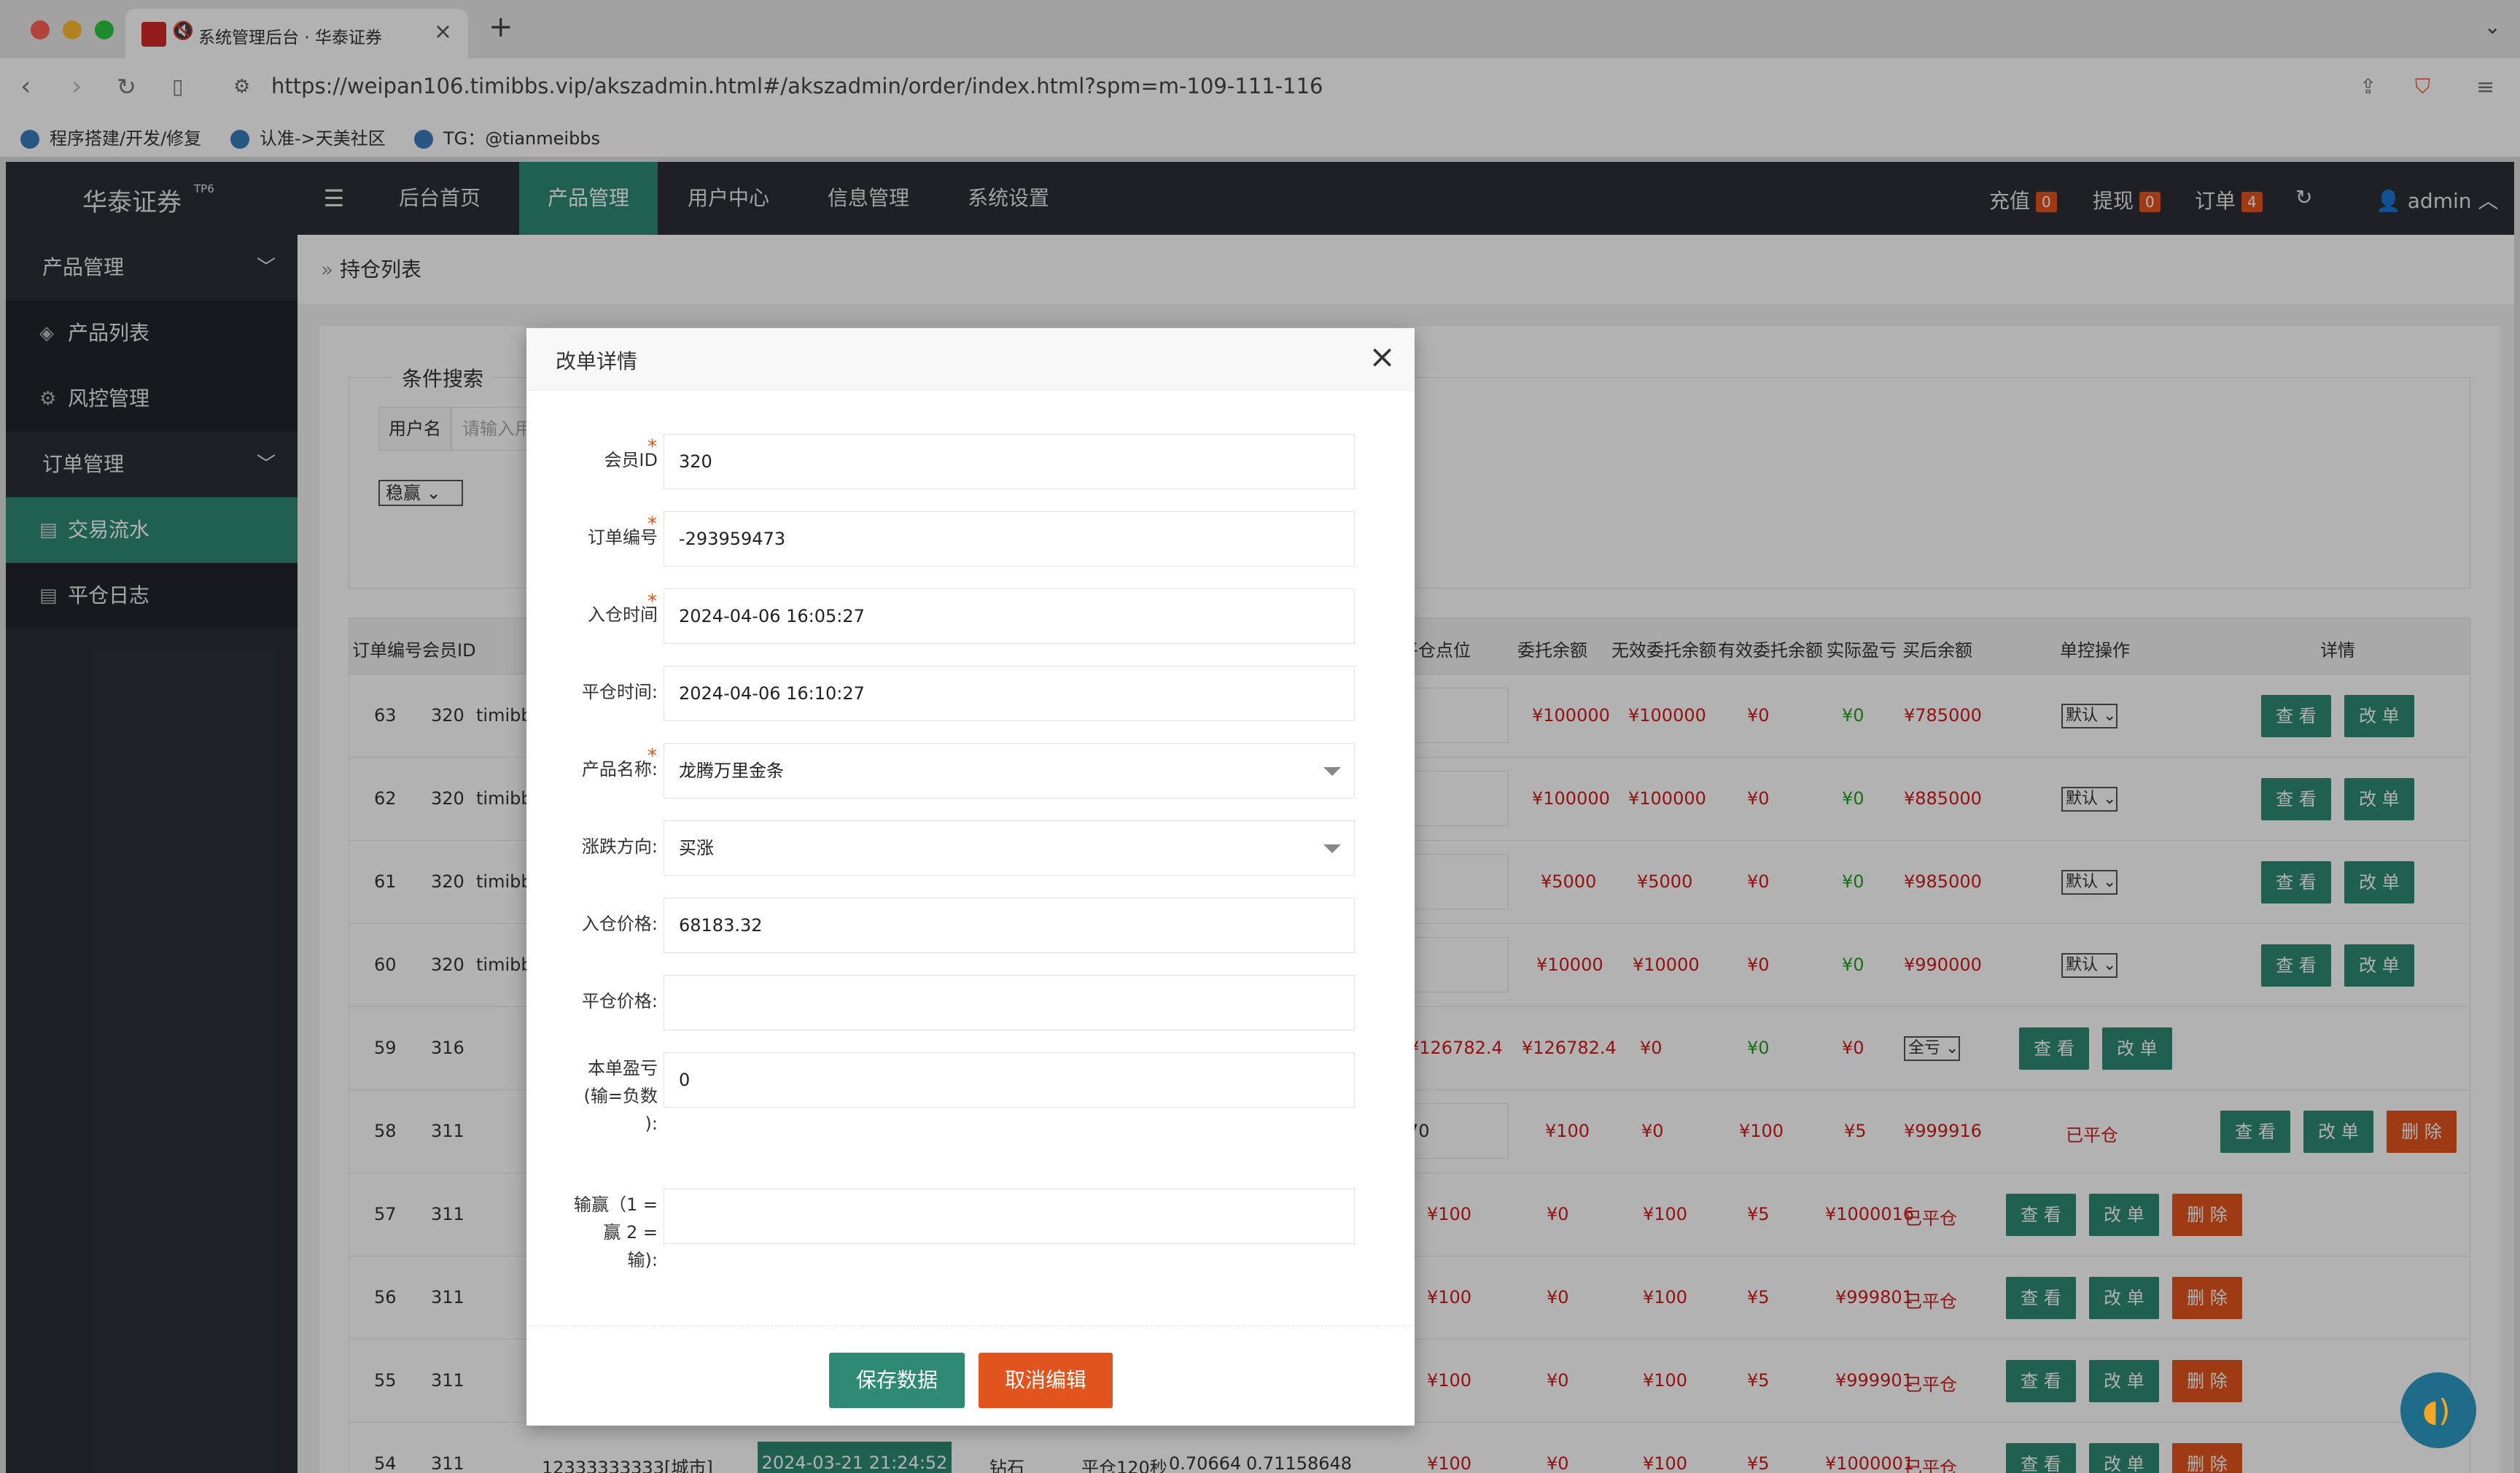  Describe the element at coordinates (1382, 357) in the screenshot. I see `close-icon: ×` at that location.